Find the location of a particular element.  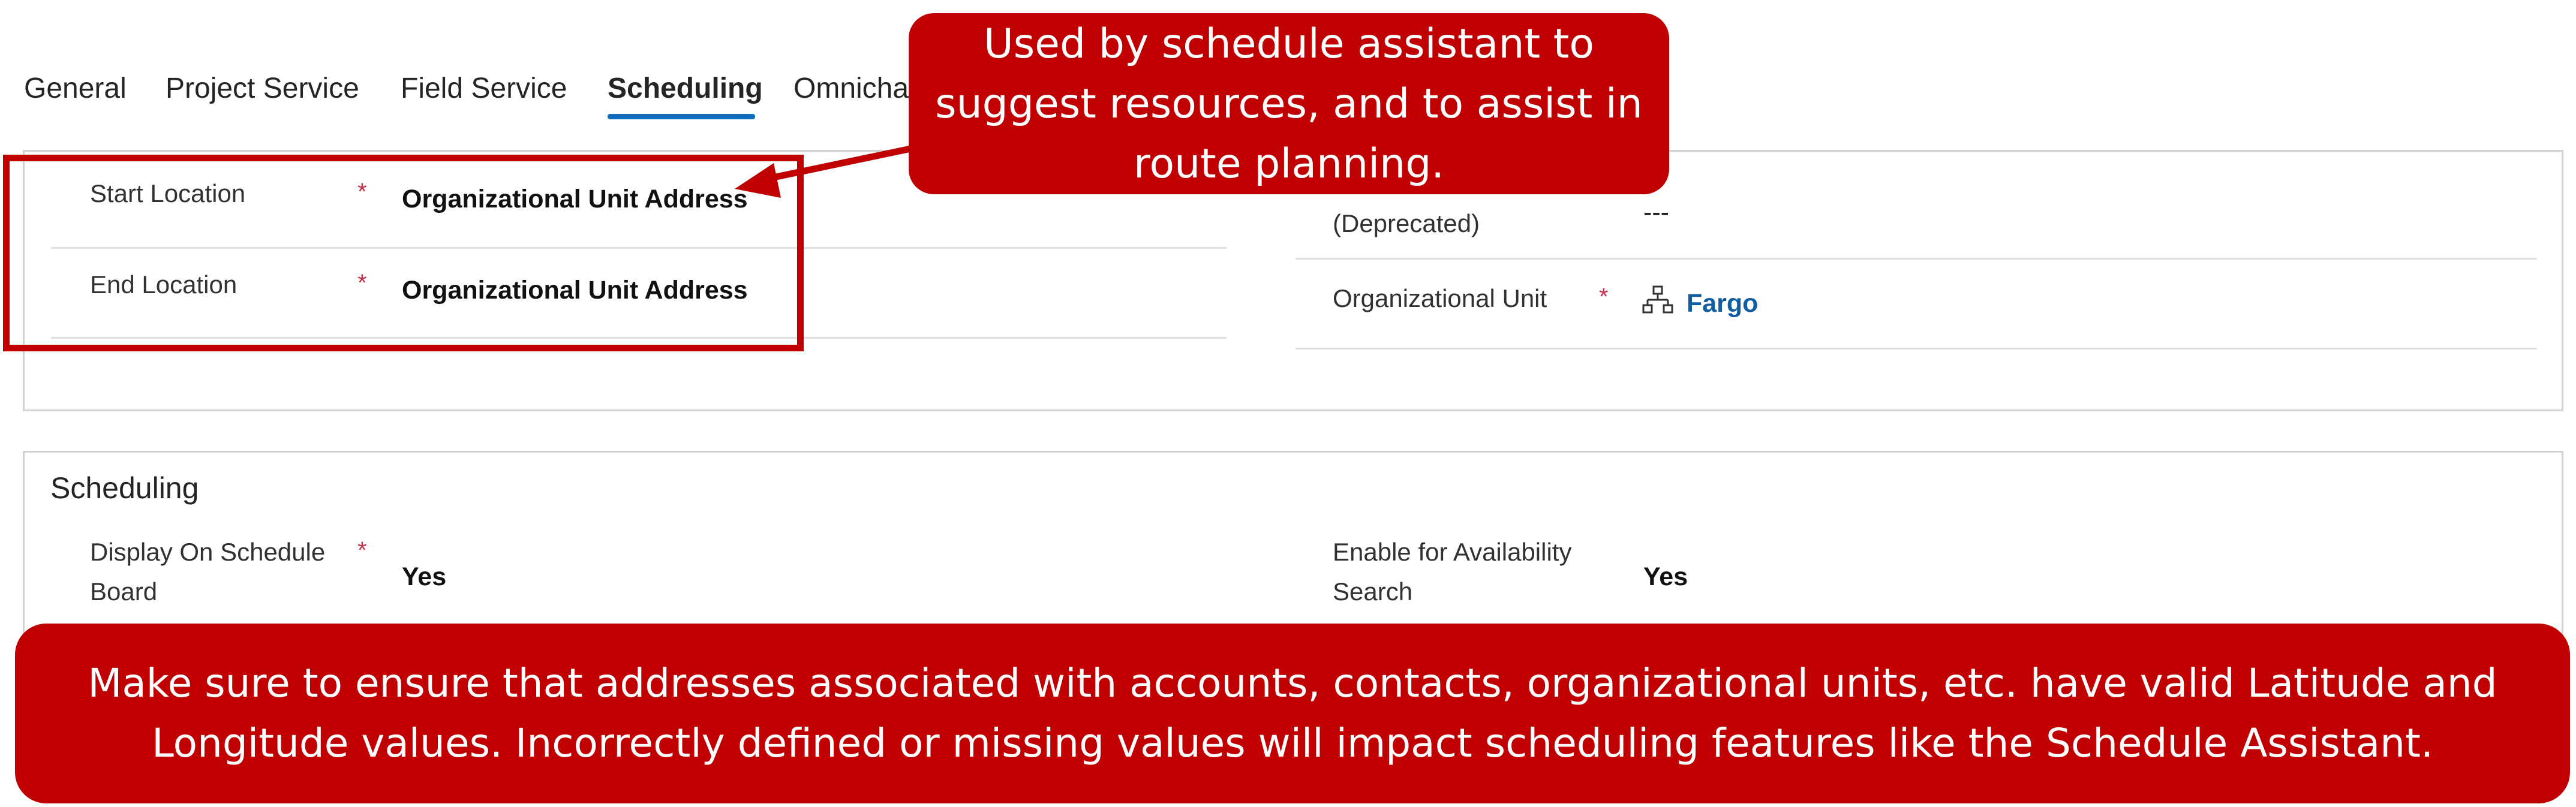

enable-availability-search-value: Yes is located at coordinates (1666, 577).